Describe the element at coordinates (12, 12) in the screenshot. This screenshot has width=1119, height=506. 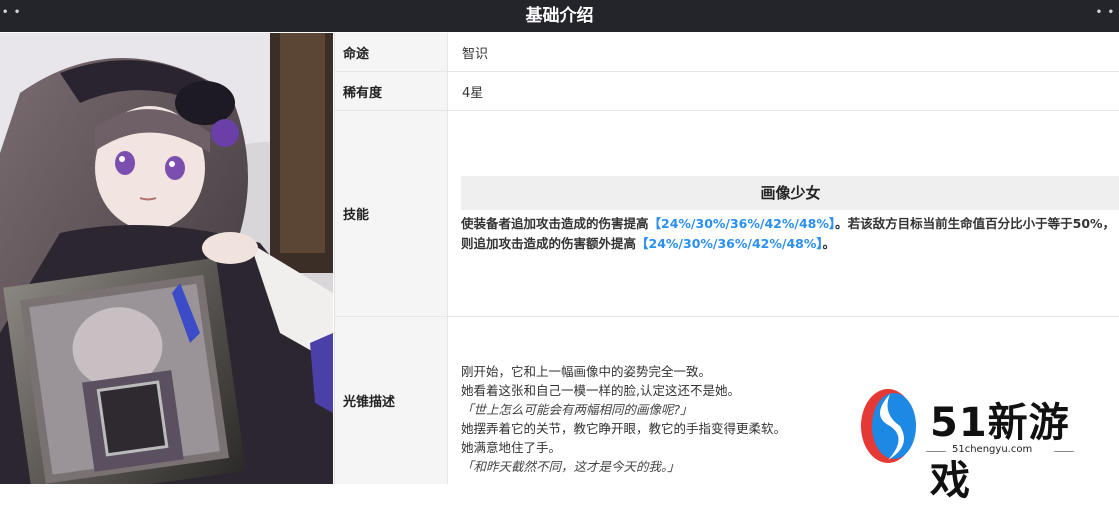
I see `header-dots-left: • •` at that location.